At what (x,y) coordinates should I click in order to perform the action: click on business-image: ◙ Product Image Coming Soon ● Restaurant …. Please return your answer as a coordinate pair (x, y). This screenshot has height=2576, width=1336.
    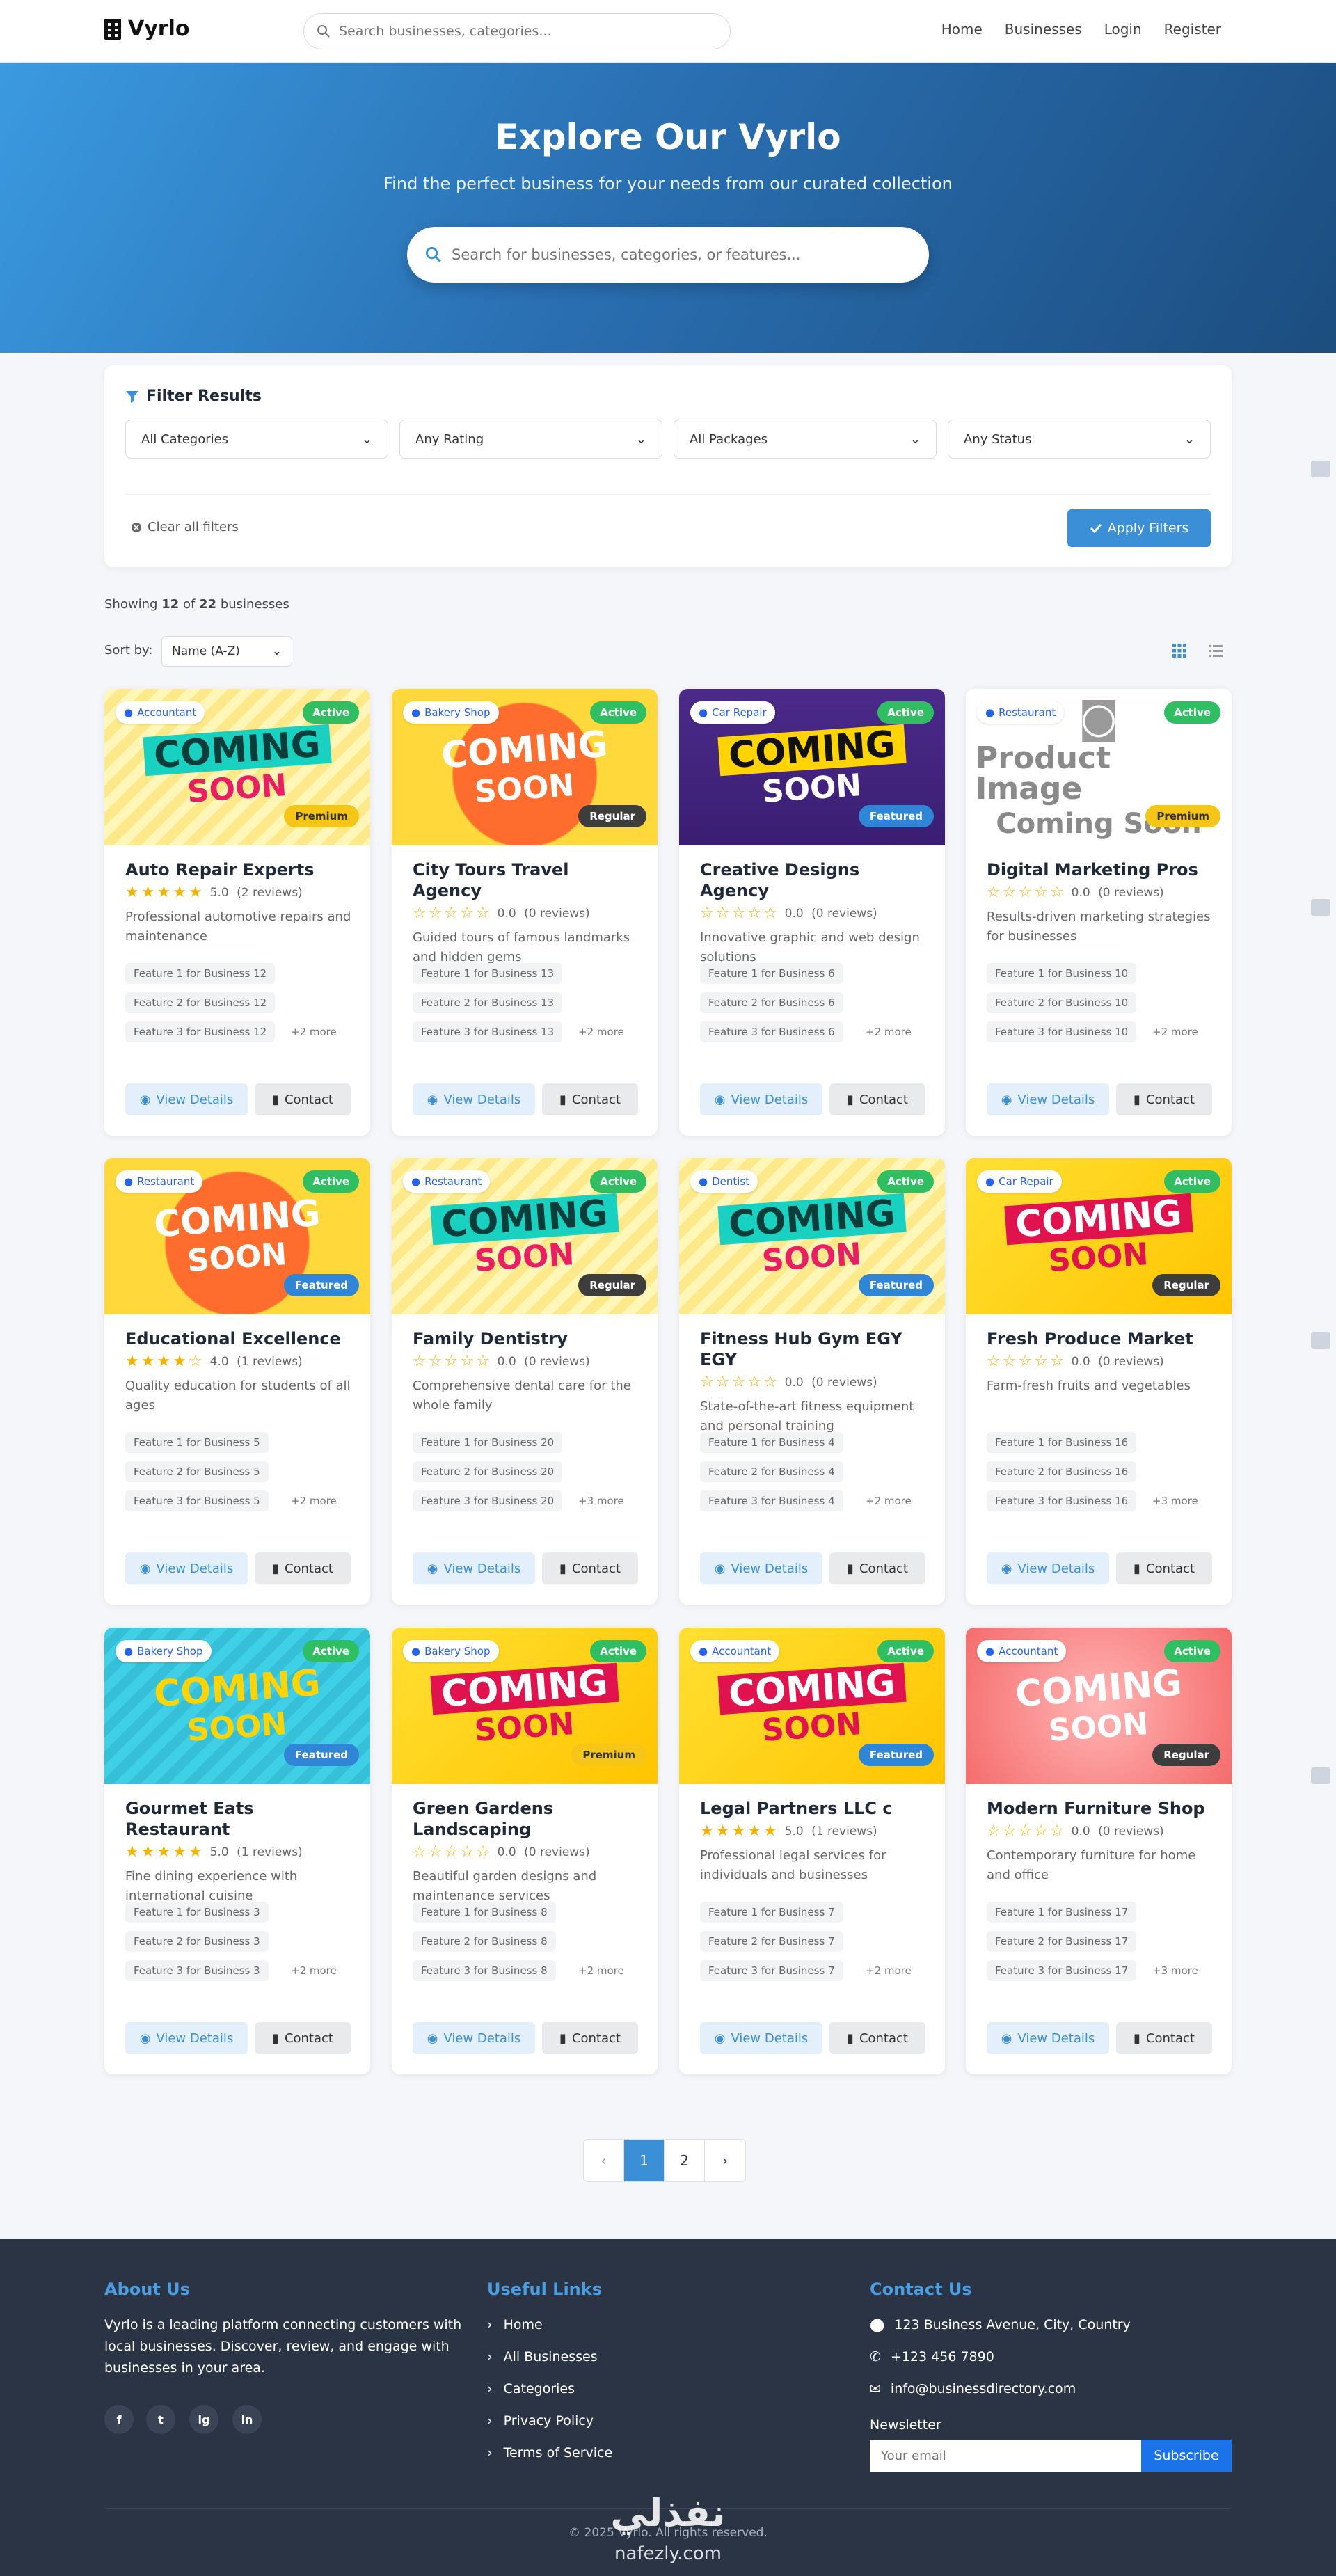
    Looking at the image, I should click on (1099, 767).